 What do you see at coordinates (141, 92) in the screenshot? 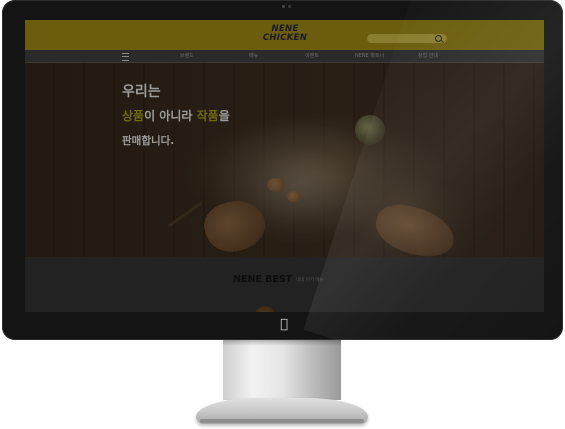
I see `hero-headline-line-1: 우리는` at bounding box center [141, 92].